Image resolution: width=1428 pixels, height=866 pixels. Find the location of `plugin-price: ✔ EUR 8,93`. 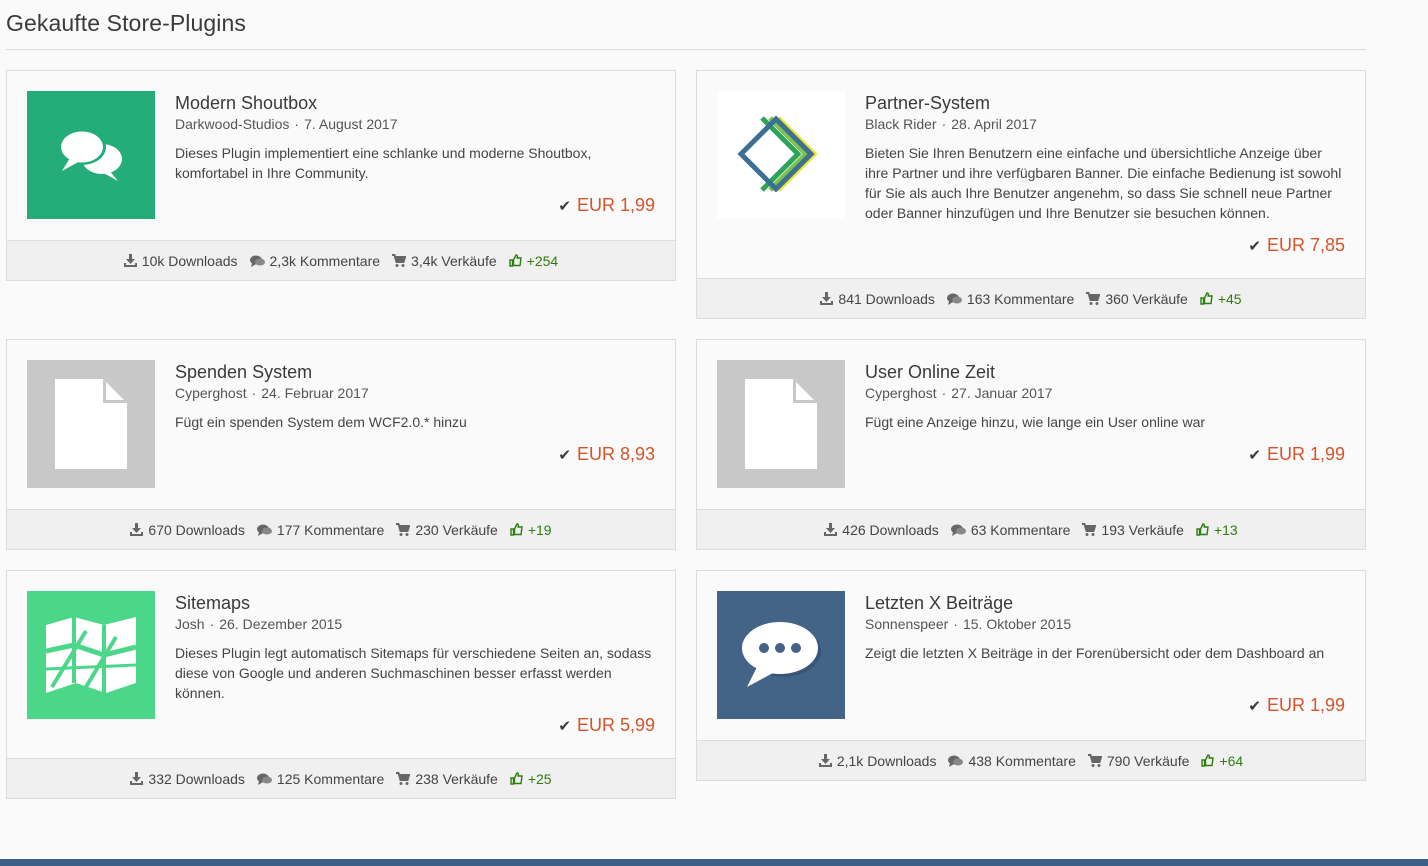

plugin-price: ✔ EUR 8,93 is located at coordinates (606, 454).